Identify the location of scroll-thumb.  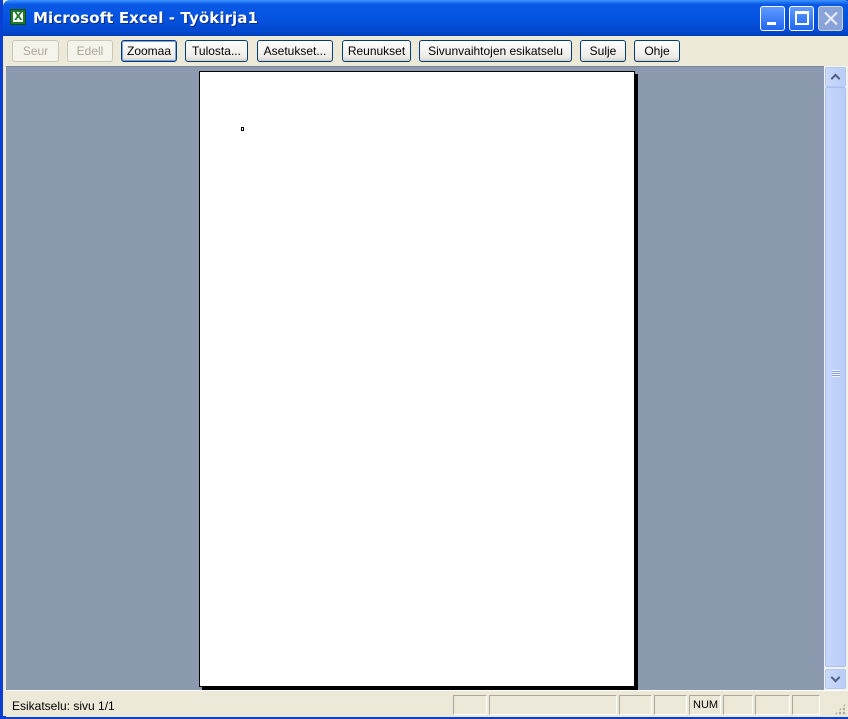
(835, 377).